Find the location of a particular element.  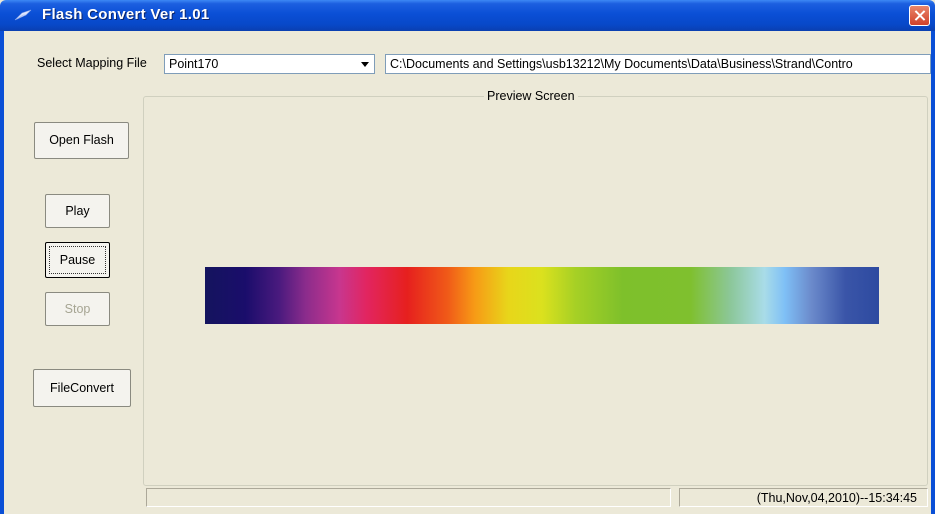

app-icon is located at coordinates (23, 15).